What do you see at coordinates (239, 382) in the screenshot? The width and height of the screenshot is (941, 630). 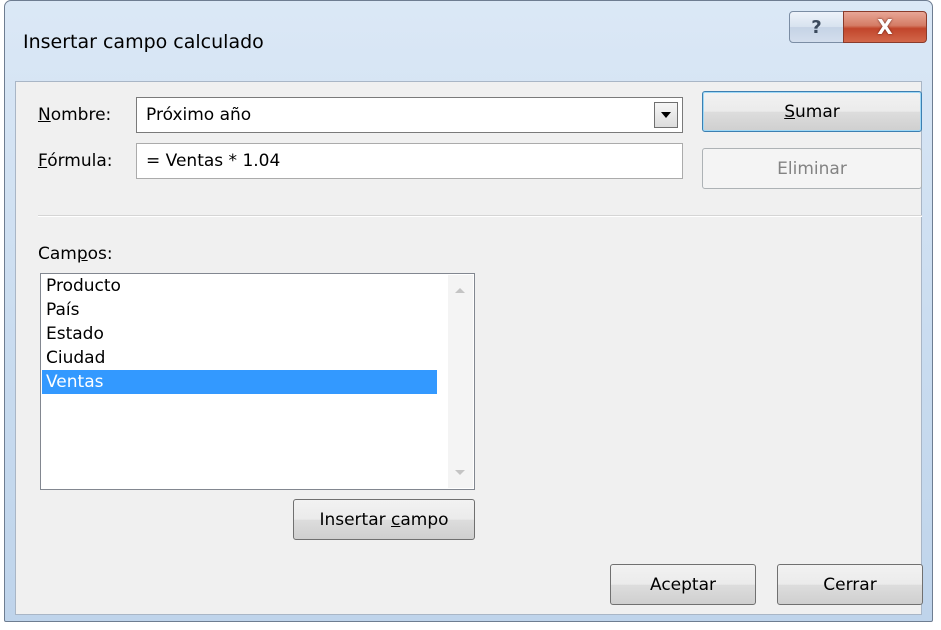 I see `list-item-selected: Ventas` at bounding box center [239, 382].